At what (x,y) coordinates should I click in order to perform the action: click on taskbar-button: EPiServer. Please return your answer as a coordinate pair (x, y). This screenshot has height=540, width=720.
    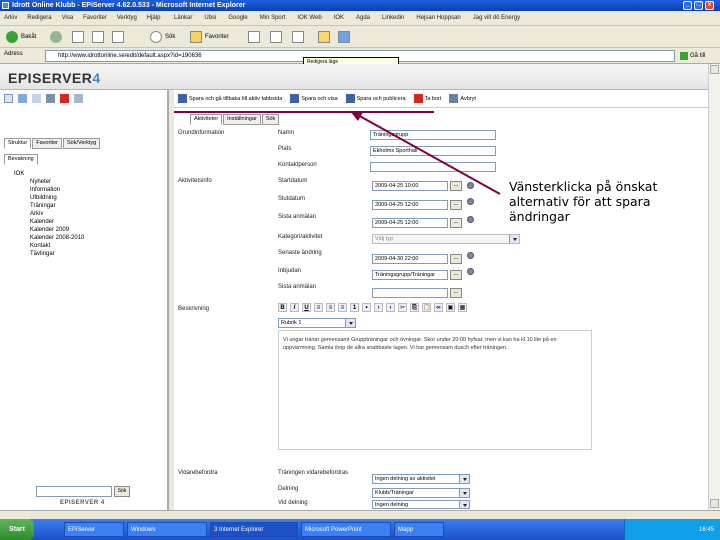
    Looking at the image, I should click on (94, 529).